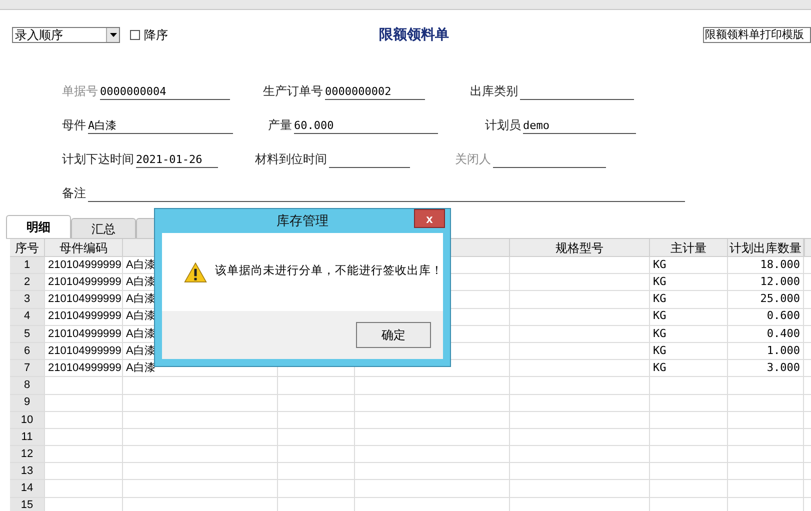 This screenshot has height=511, width=811. What do you see at coordinates (66, 35) in the screenshot?
I see `sort-dropdown: 录入顺序` at bounding box center [66, 35].